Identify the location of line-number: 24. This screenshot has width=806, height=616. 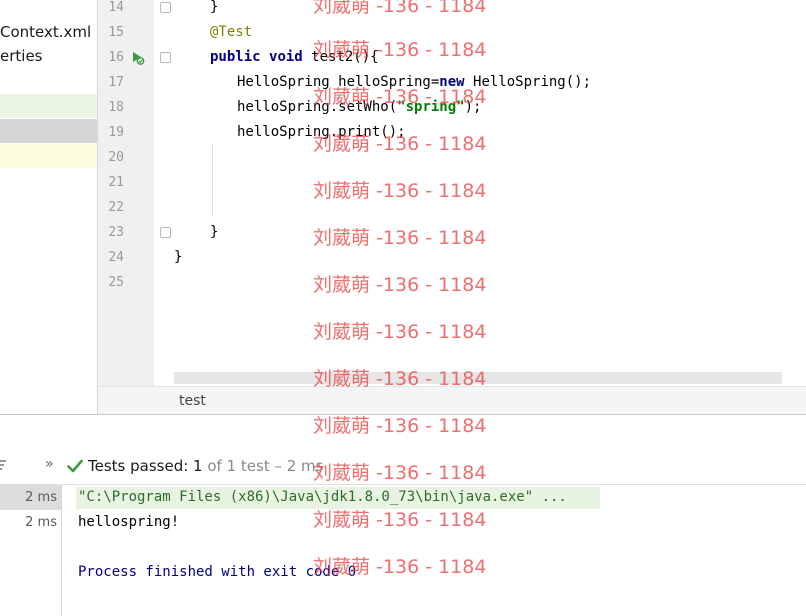
(116, 257).